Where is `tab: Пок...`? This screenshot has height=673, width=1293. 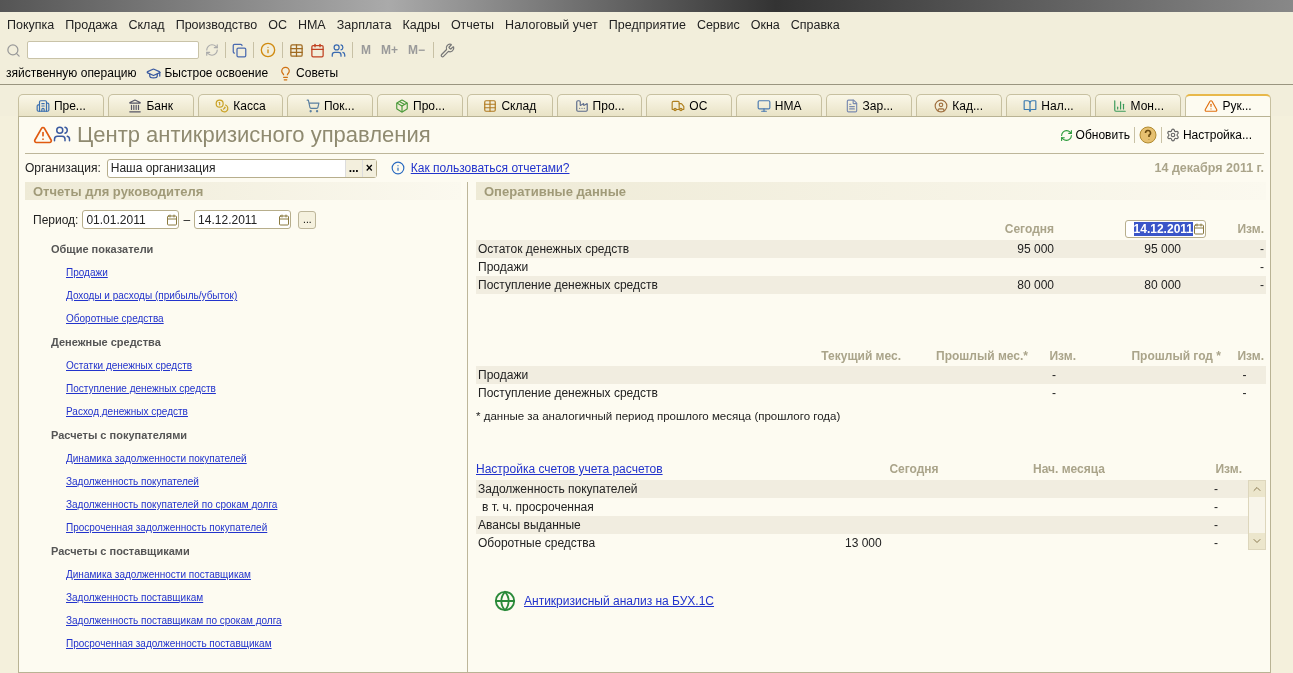
tab: Пок... is located at coordinates (330, 105).